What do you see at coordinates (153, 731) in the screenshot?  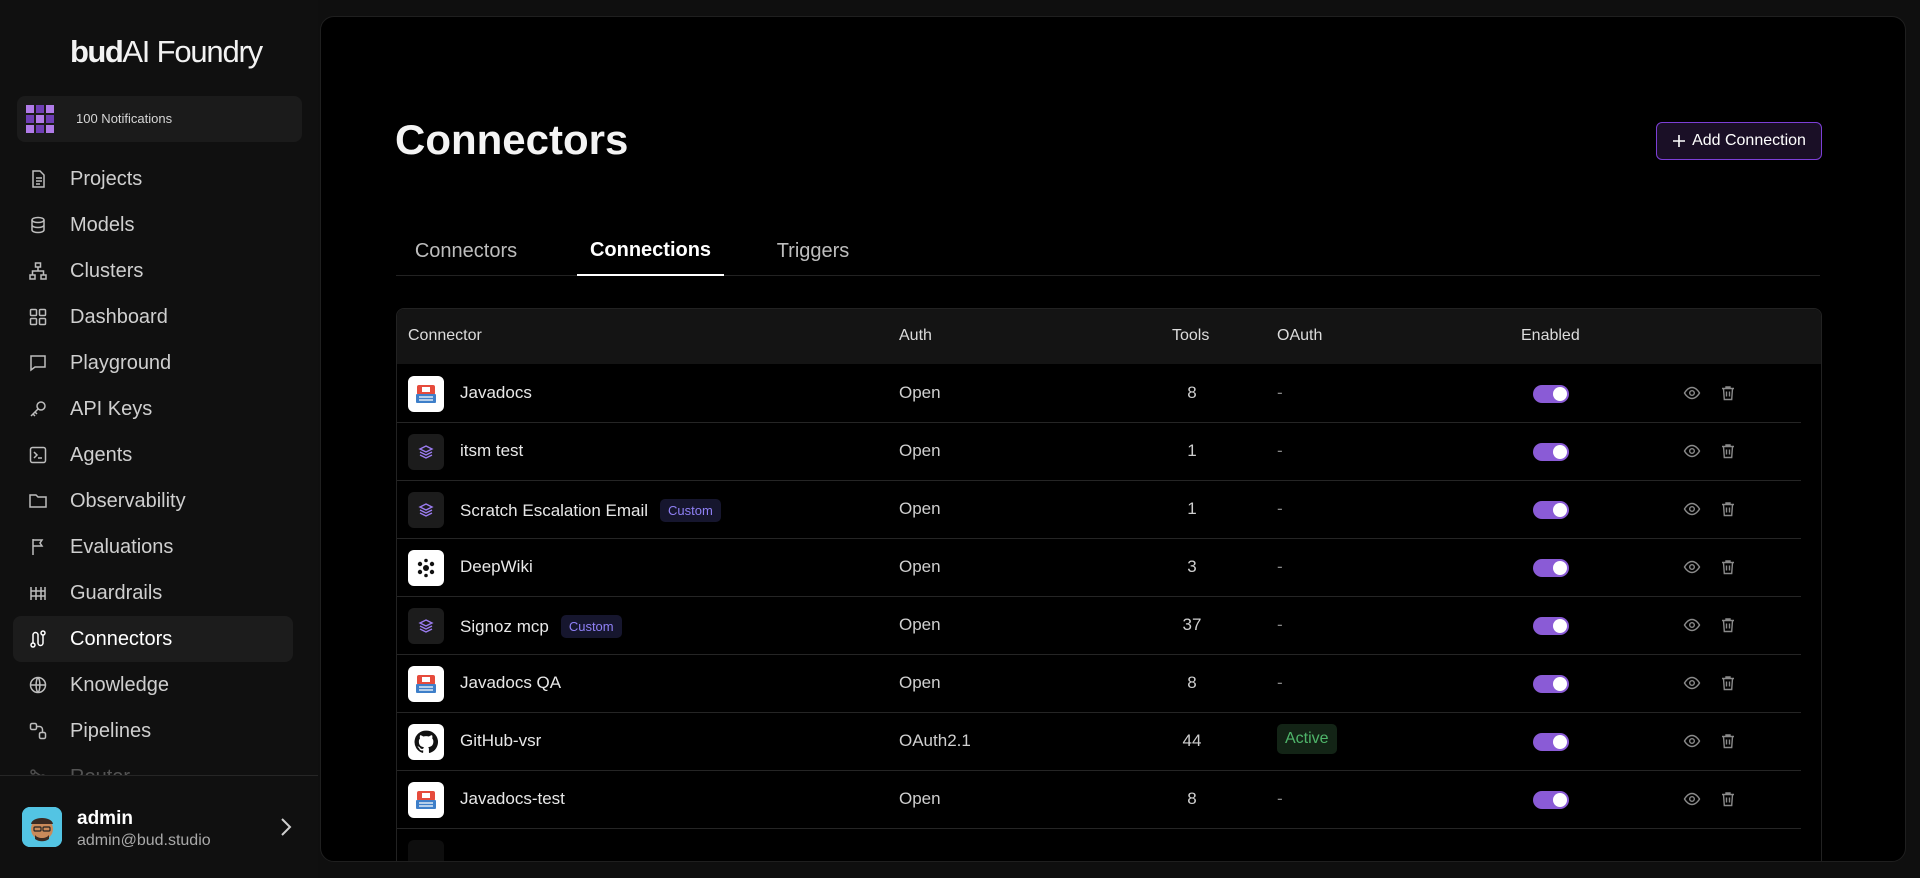 I see `sidebar-item-pipelines: Pipelines` at bounding box center [153, 731].